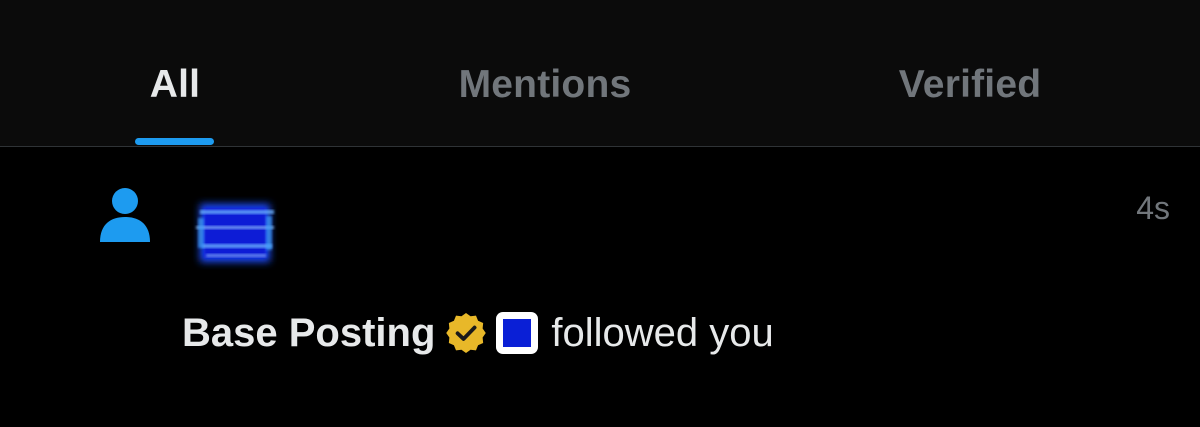 This screenshot has height=427, width=1200. What do you see at coordinates (174, 141) in the screenshot?
I see `active-tab-indicator` at bounding box center [174, 141].